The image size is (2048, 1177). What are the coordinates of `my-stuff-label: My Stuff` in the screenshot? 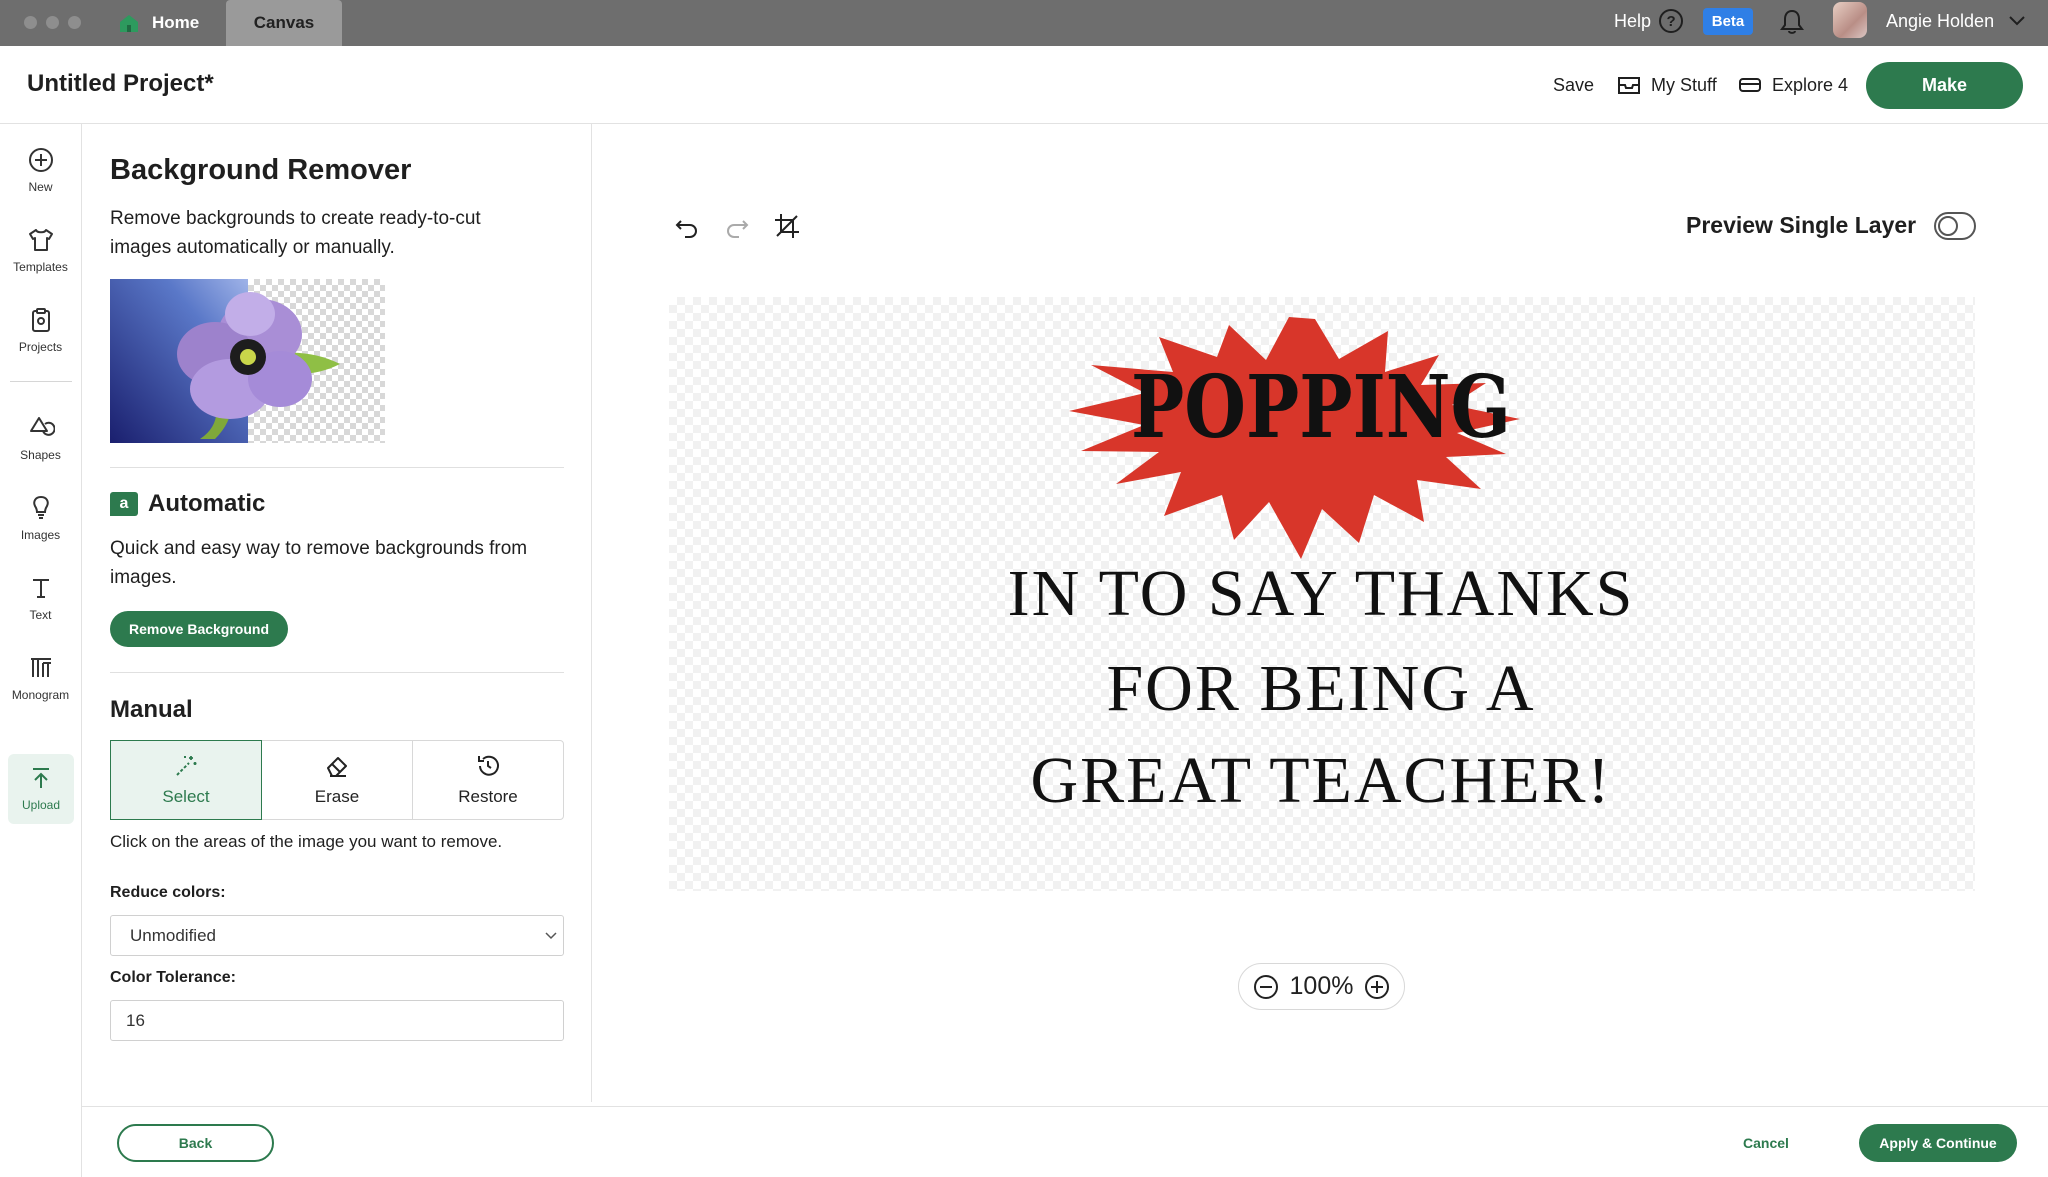 It's located at (1684, 84).